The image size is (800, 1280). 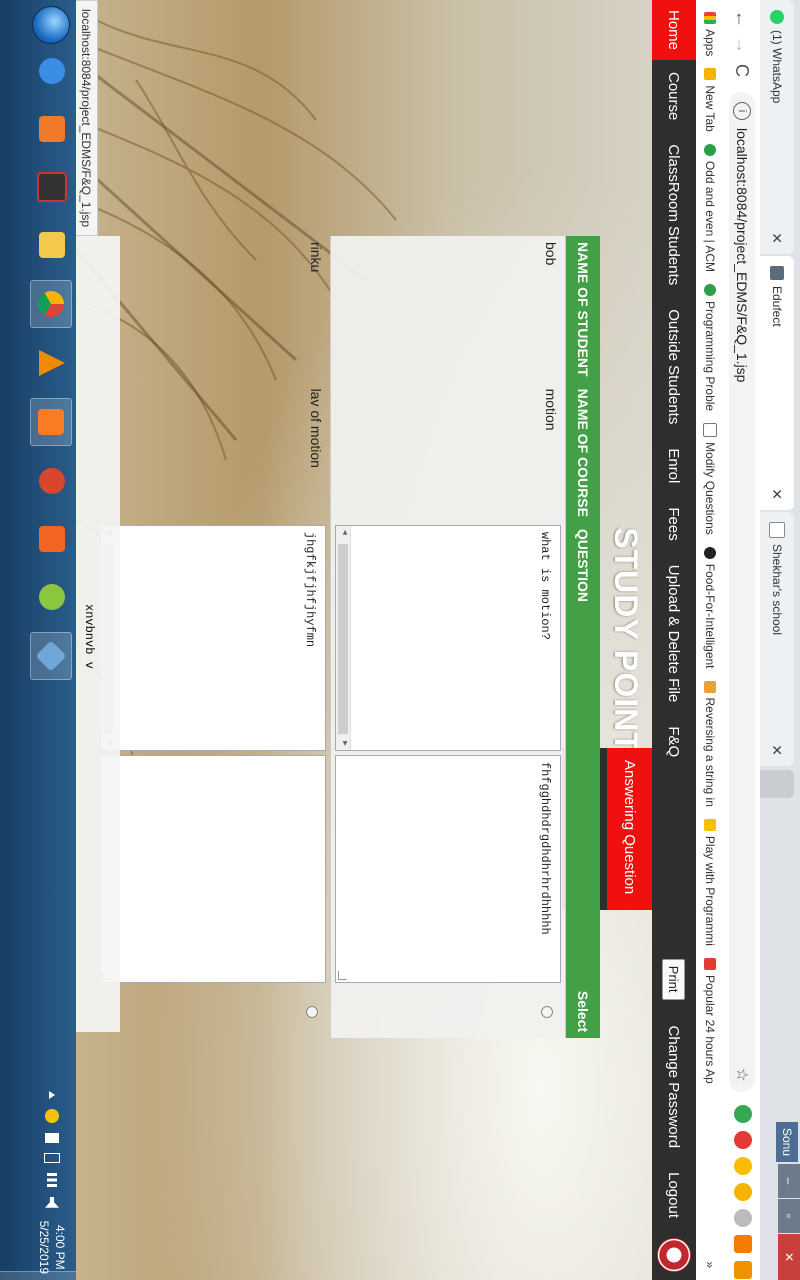 What do you see at coordinates (213, 868) in the screenshot?
I see `answer-textarea` at bounding box center [213, 868].